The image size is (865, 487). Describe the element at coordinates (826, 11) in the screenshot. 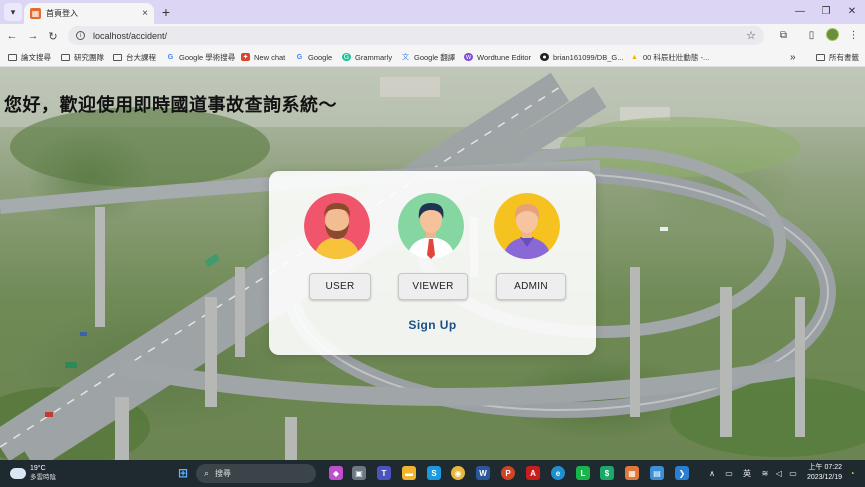

I see `maximize-icon: ❐` at that location.